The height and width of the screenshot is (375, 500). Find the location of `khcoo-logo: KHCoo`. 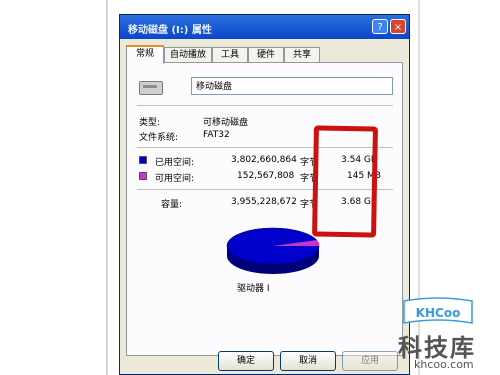

khcoo-logo: KHCoo is located at coordinates (438, 310).